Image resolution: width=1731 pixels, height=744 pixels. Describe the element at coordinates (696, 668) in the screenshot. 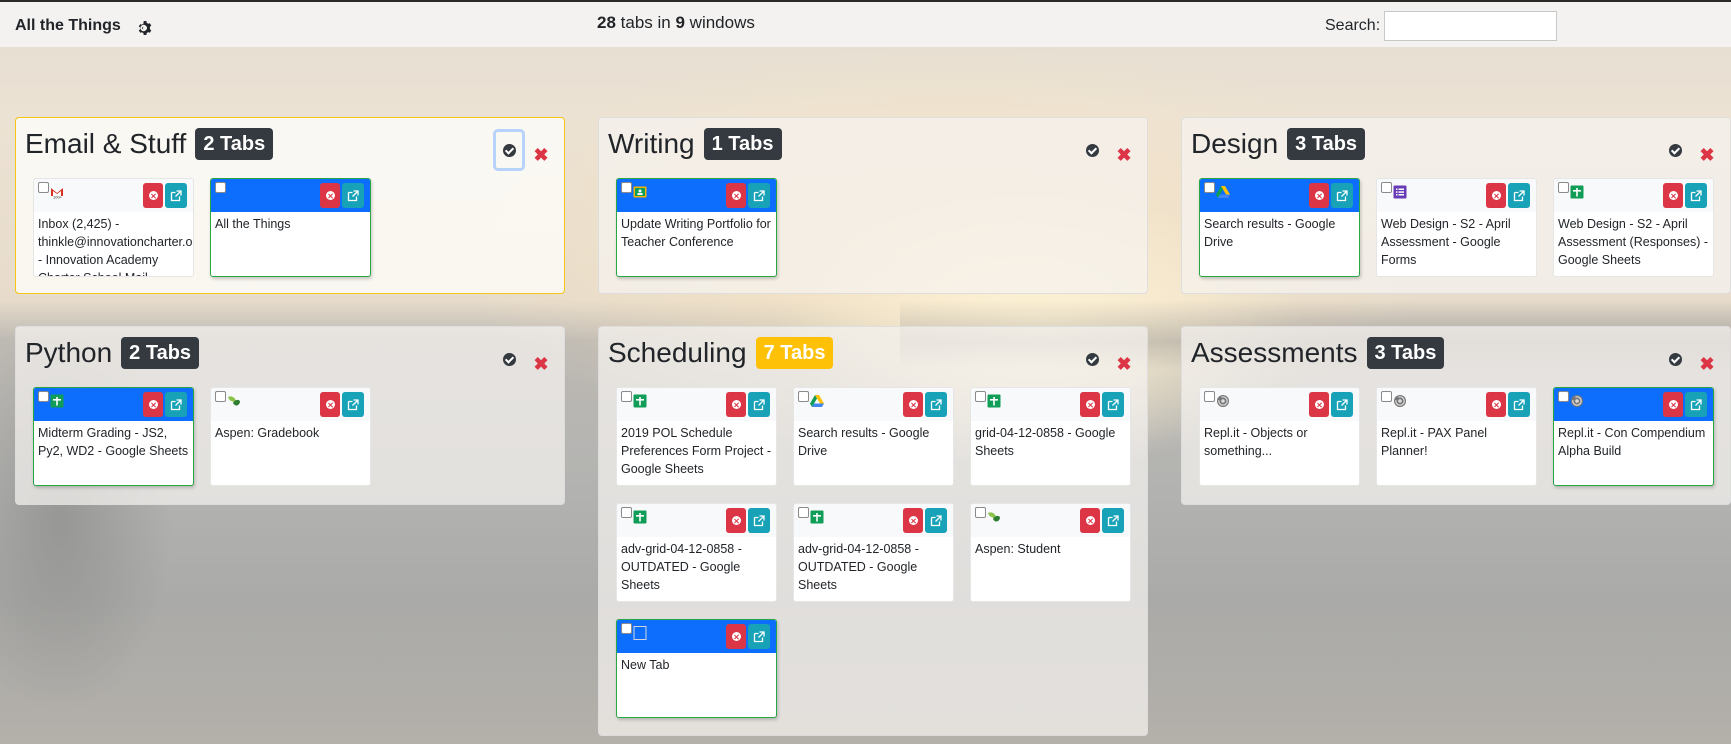

I see `tab-card: New Tab` at that location.